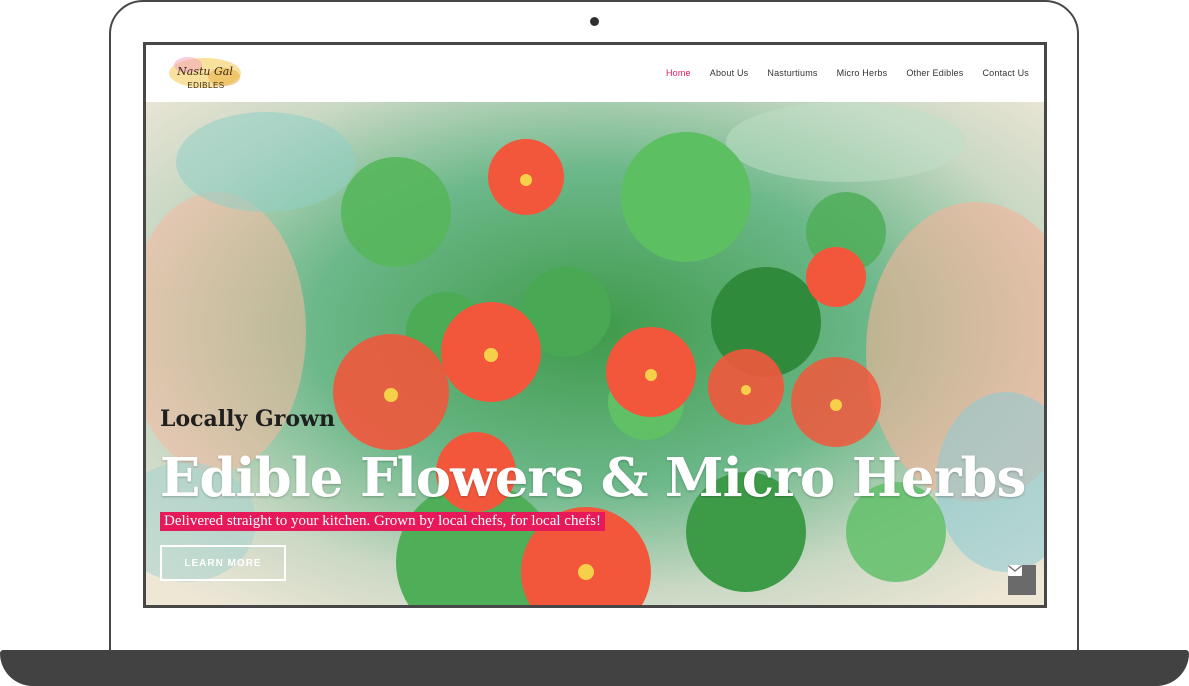  What do you see at coordinates (223, 563) in the screenshot?
I see `learn-more-button: LEARN MORE` at bounding box center [223, 563].